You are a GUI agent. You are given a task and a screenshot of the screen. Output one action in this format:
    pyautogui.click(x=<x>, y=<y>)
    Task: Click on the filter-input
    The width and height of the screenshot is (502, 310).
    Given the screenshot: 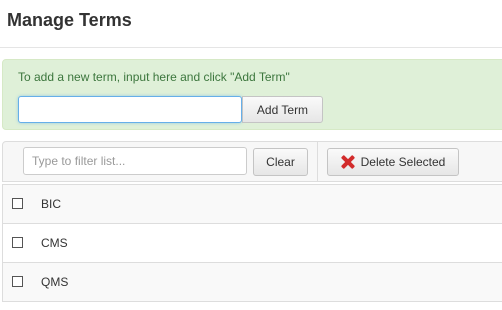 What is the action you would take?
    pyautogui.click(x=135, y=161)
    